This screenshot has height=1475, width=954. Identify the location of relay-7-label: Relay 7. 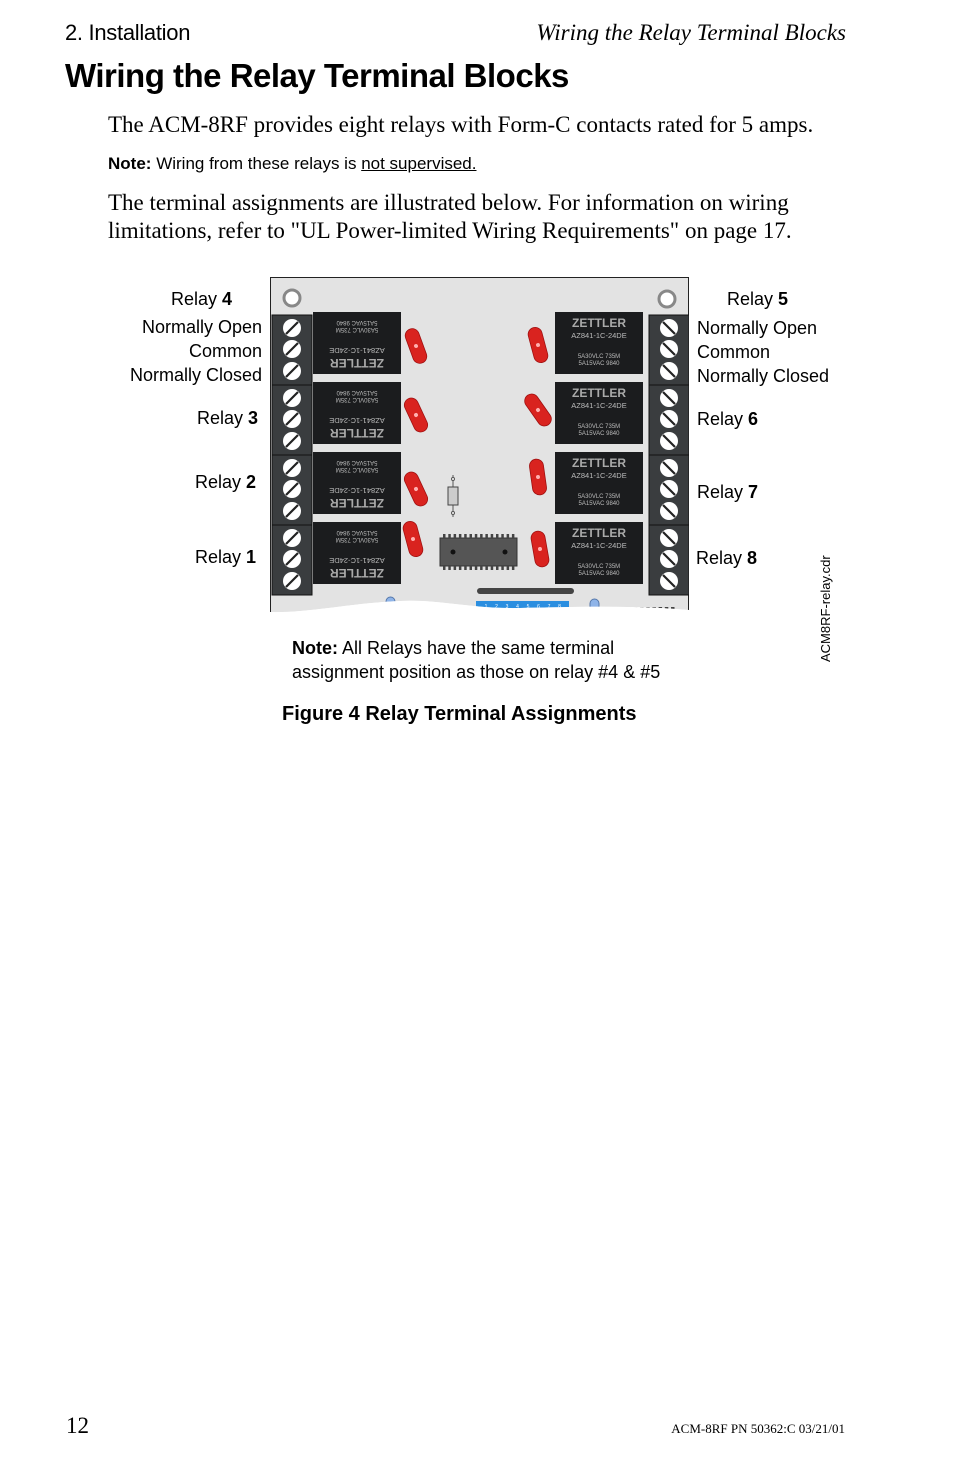
(727, 492).